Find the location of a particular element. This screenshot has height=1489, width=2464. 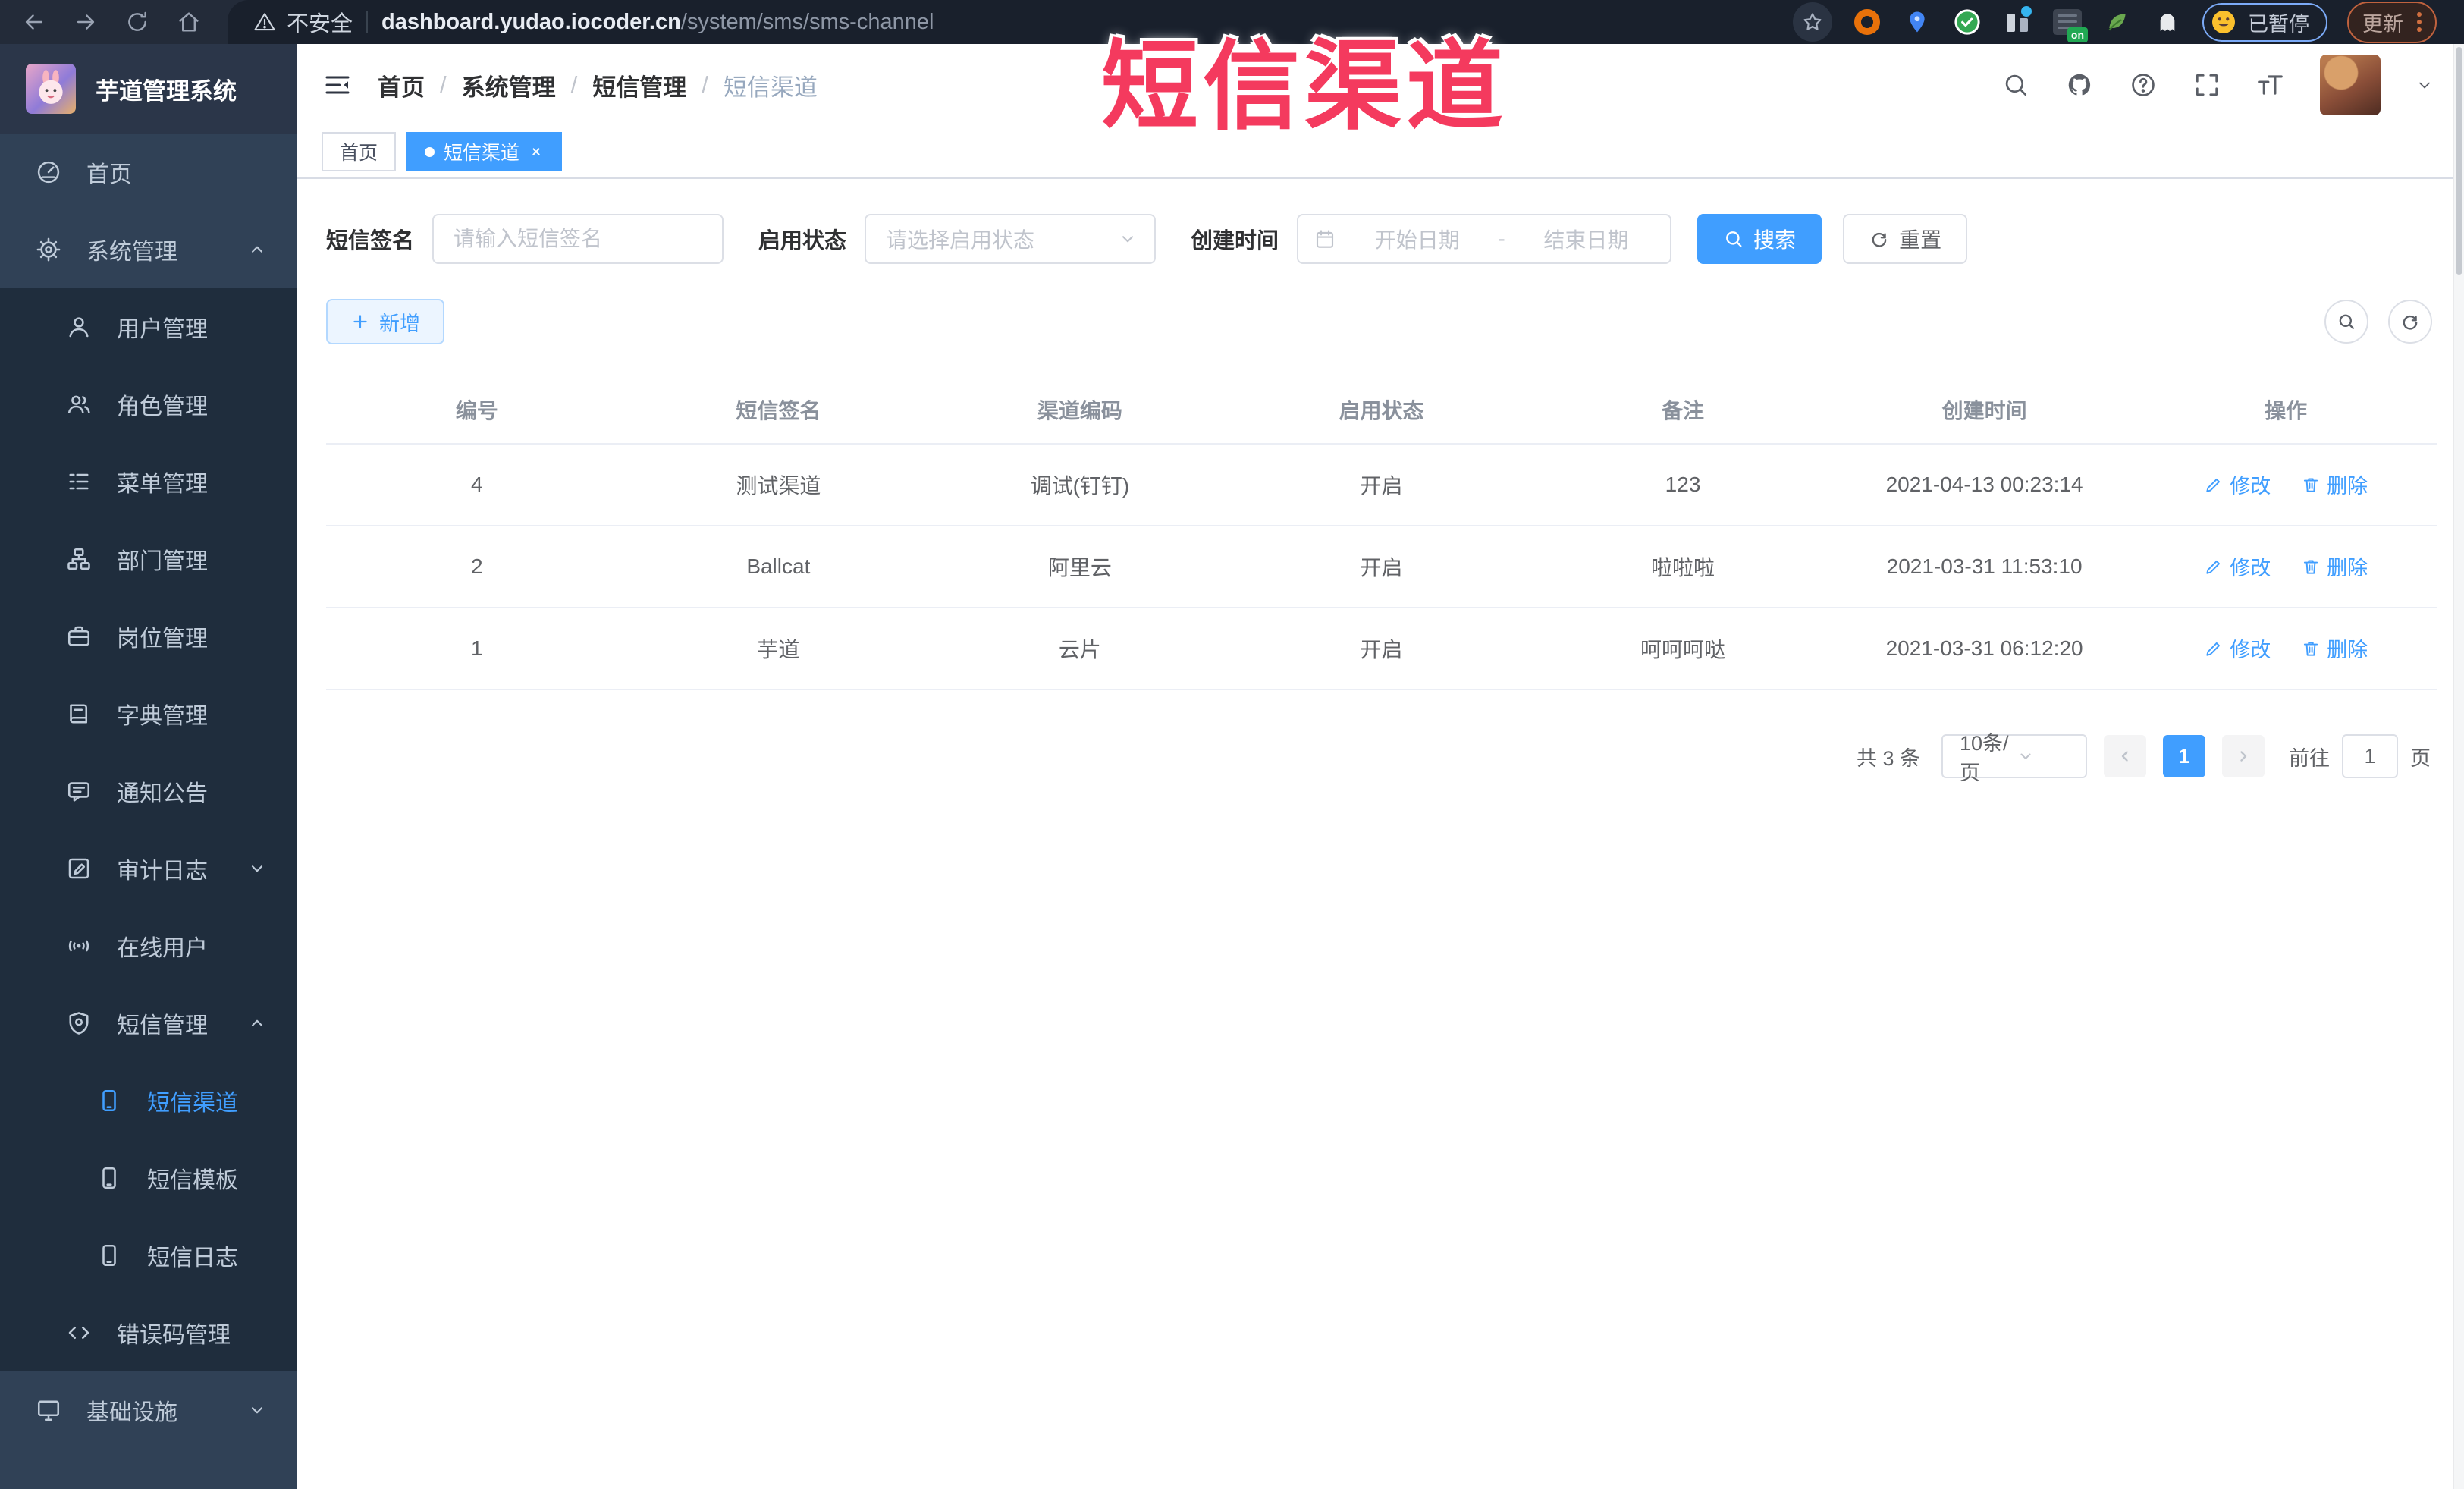

help-icon is located at coordinates (2143, 85).